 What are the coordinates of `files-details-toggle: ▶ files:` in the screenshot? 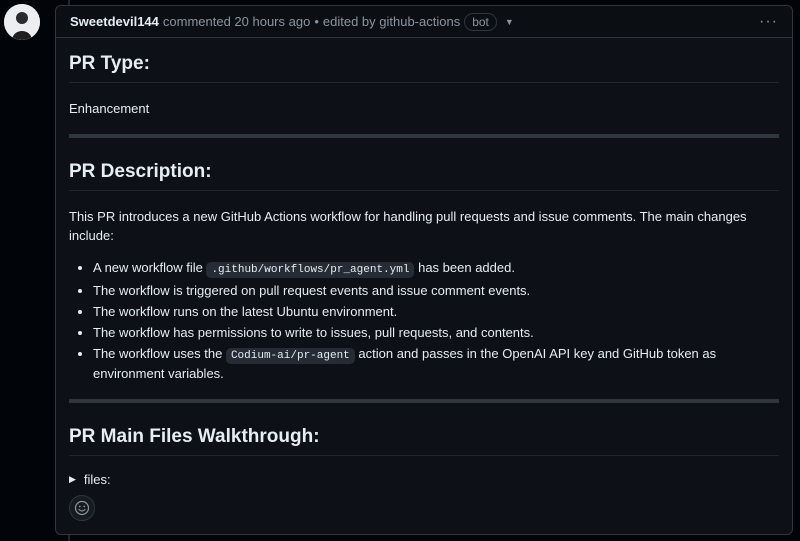 It's located at (424, 479).